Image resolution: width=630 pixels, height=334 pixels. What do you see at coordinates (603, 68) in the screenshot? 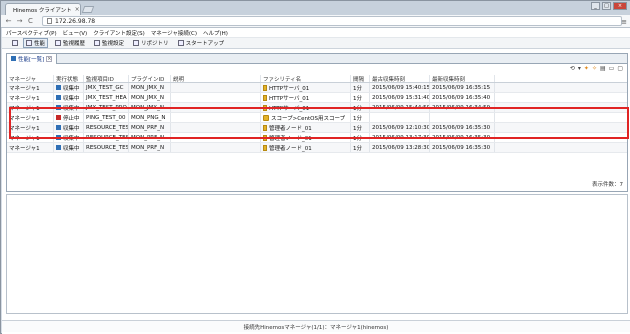
I see `view-menu-icon: ▤` at bounding box center [603, 68].